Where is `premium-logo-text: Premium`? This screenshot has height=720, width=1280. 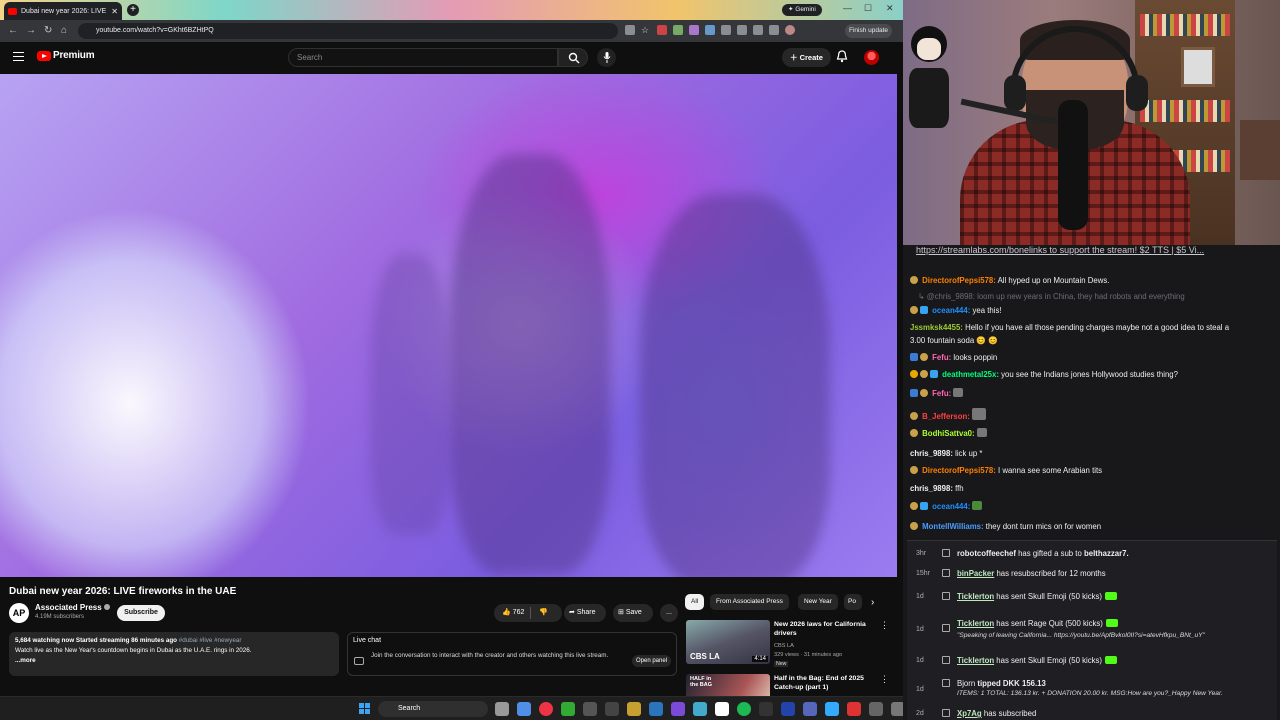
premium-logo-text: Premium is located at coordinates (74, 55).